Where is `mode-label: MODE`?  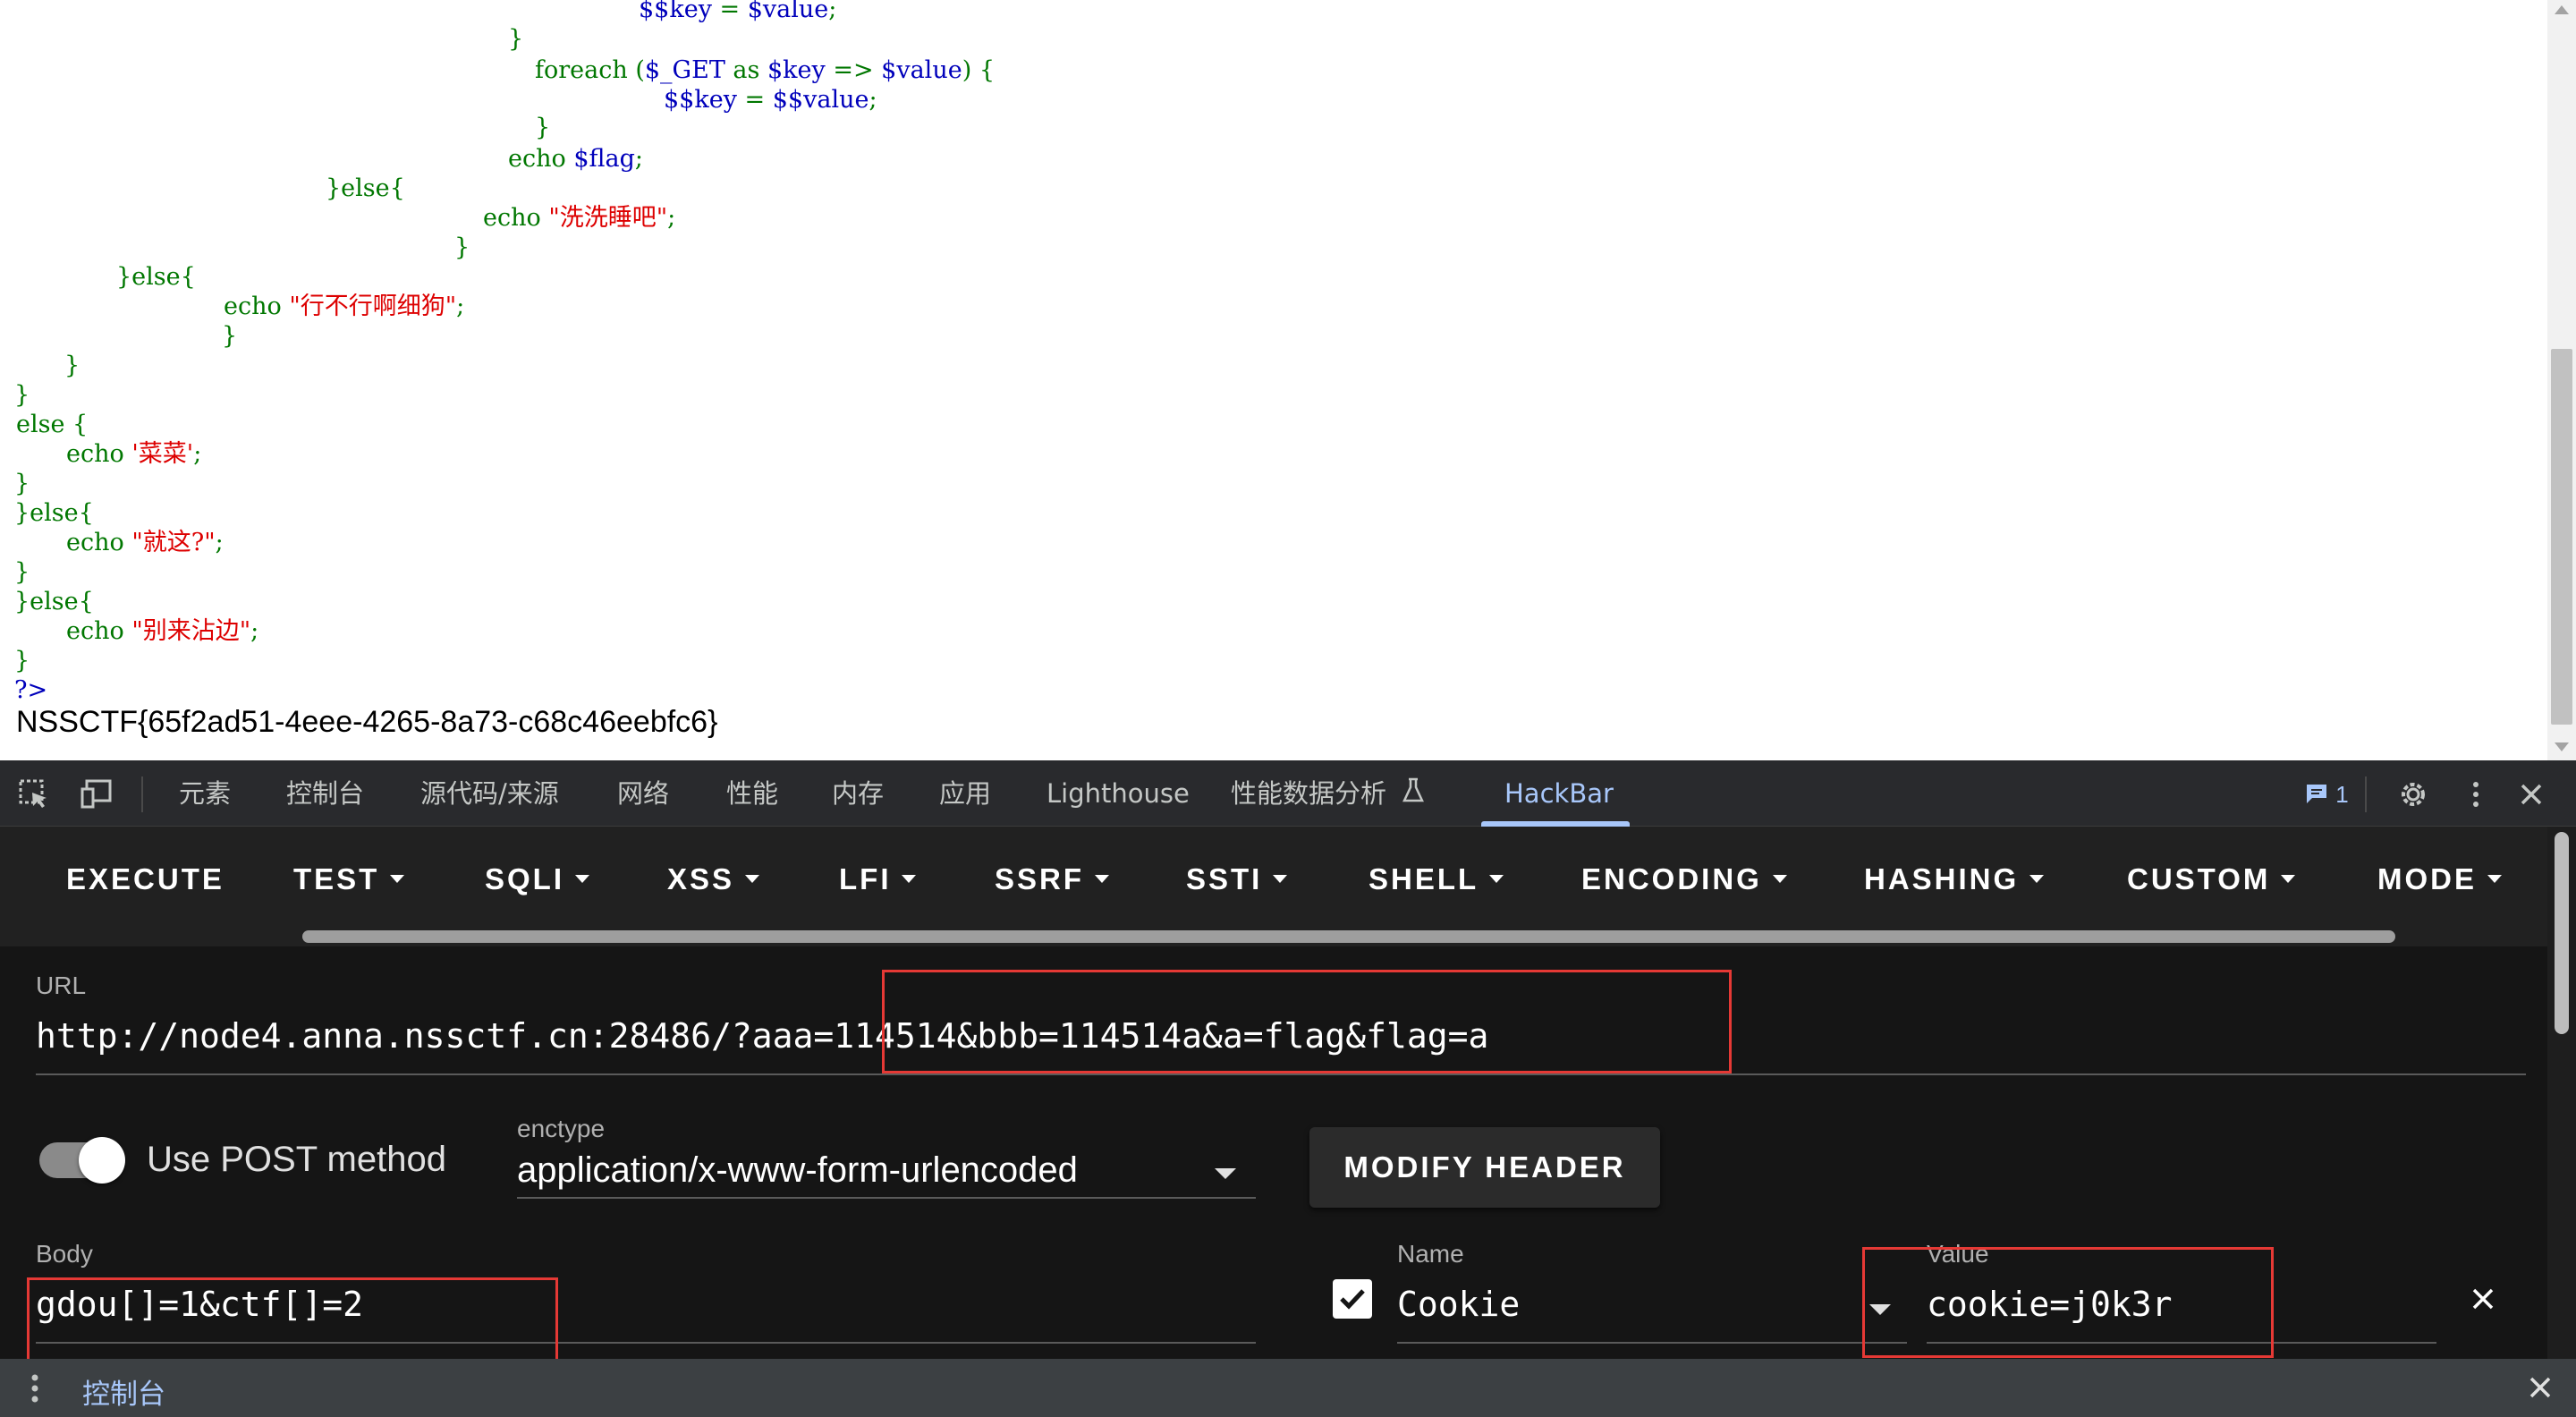
mode-label: MODE is located at coordinates (2427, 878).